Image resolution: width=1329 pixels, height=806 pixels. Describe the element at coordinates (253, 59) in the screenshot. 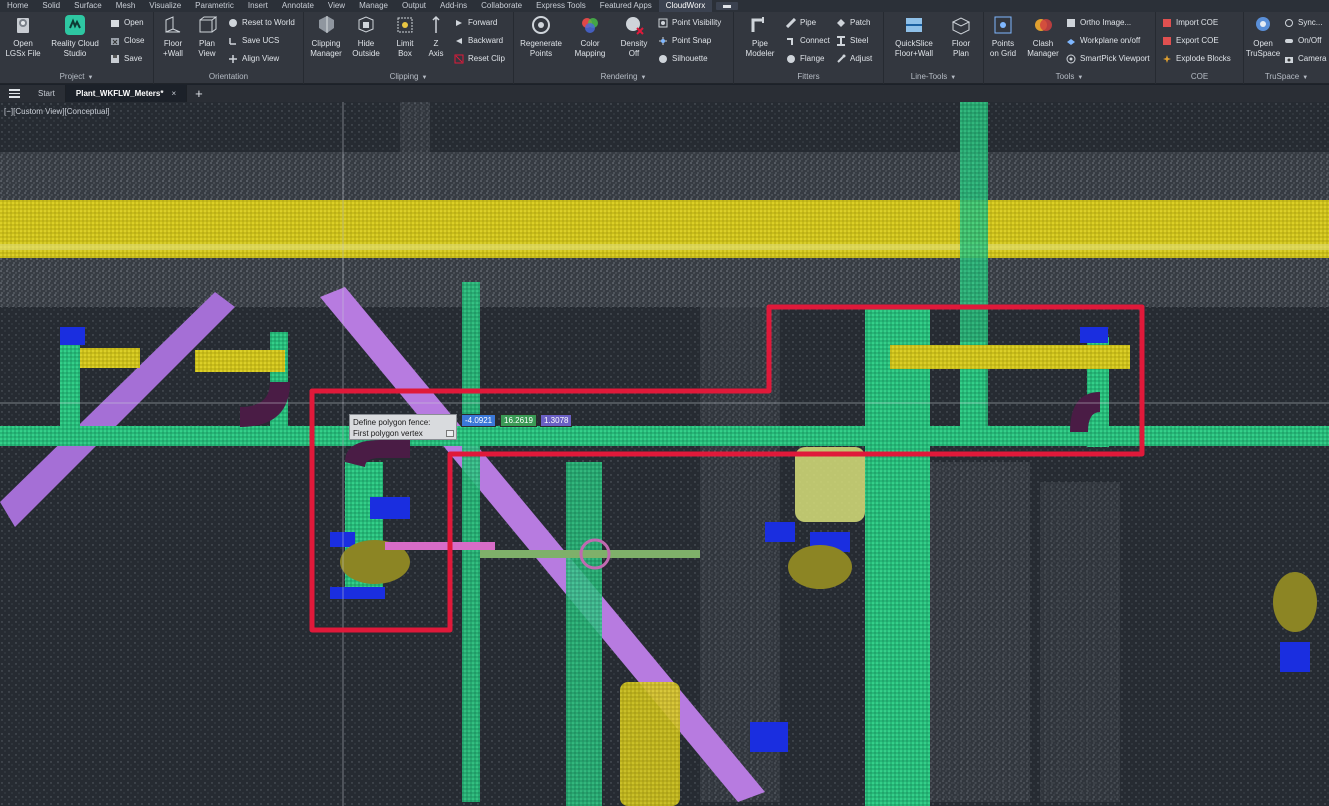

I see `align-view-button: Align View` at that location.